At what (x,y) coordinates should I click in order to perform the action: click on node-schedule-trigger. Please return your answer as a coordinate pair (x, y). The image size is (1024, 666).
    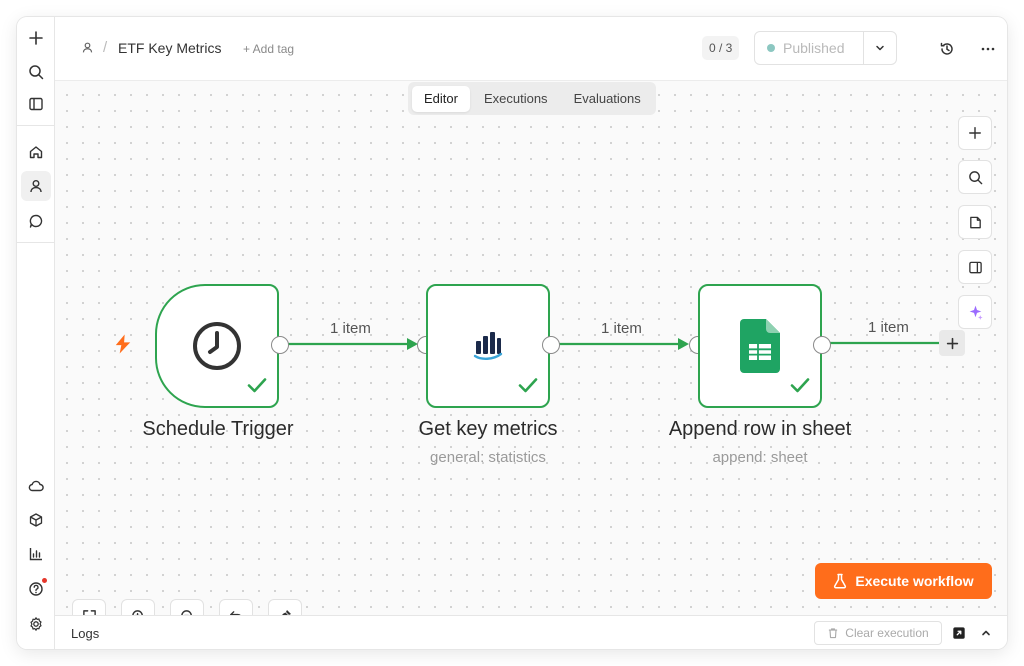
    Looking at the image, I should click on (217, 346).